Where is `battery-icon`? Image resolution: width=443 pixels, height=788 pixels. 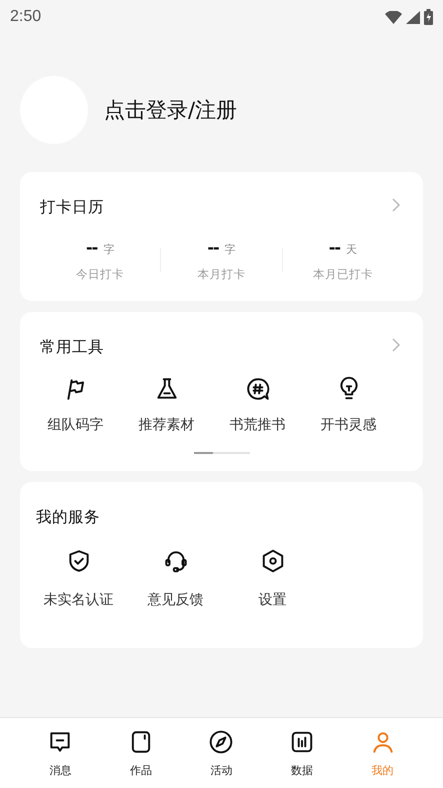 battery-icon is located at coordinates (428, 17).